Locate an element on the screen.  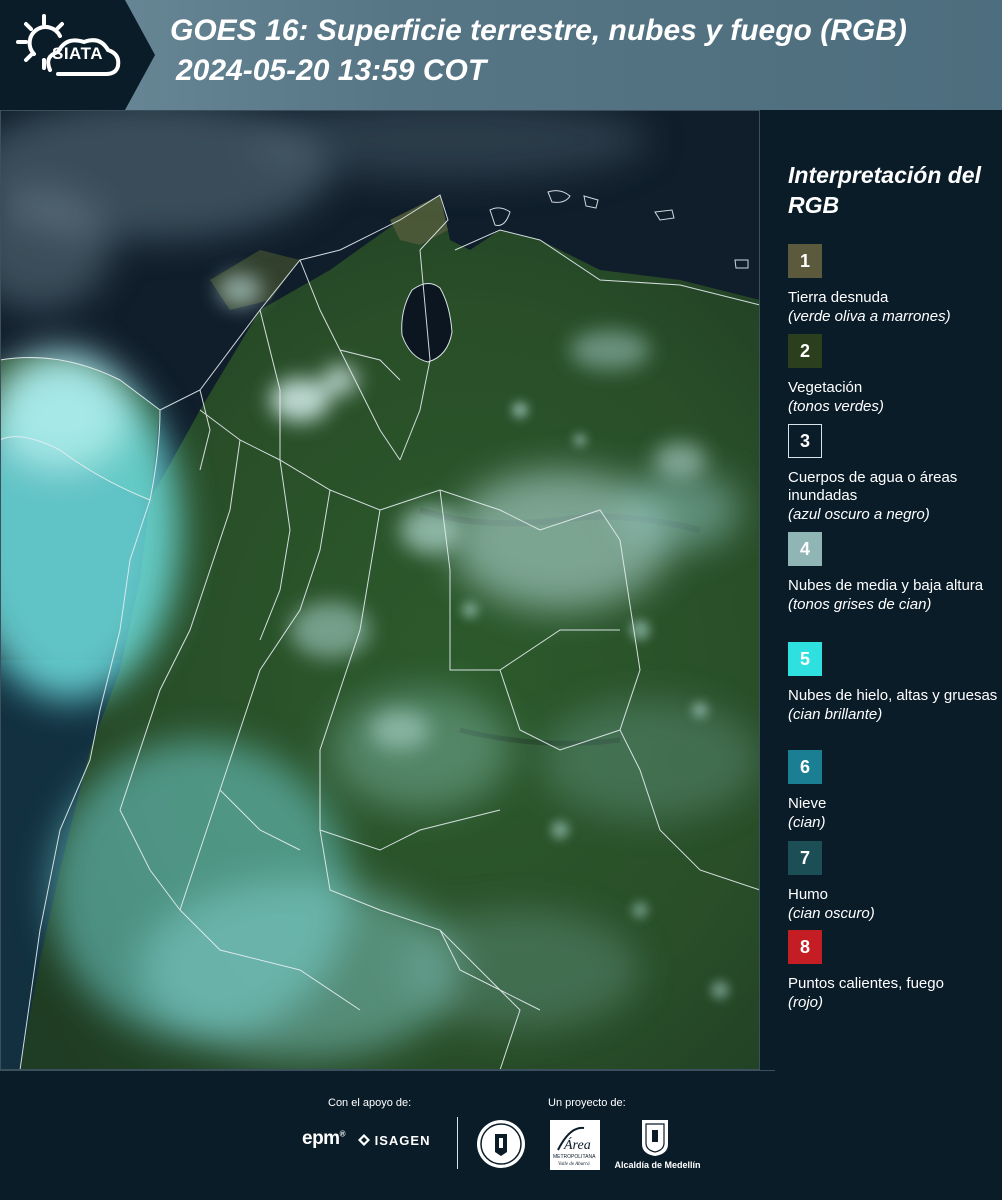
legend-label: Vegetación is located at coordinates (825, 387).